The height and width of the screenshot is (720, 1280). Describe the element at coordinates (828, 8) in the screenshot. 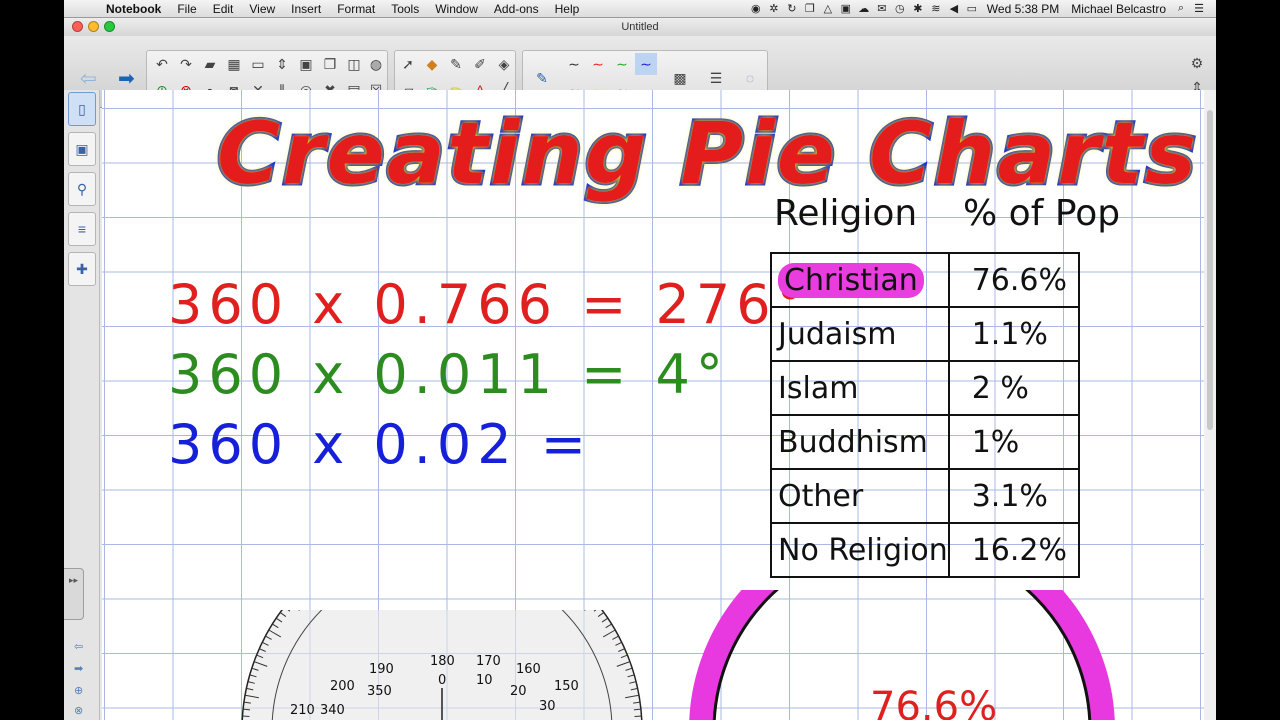

I see `drive-icon: △` at that location.